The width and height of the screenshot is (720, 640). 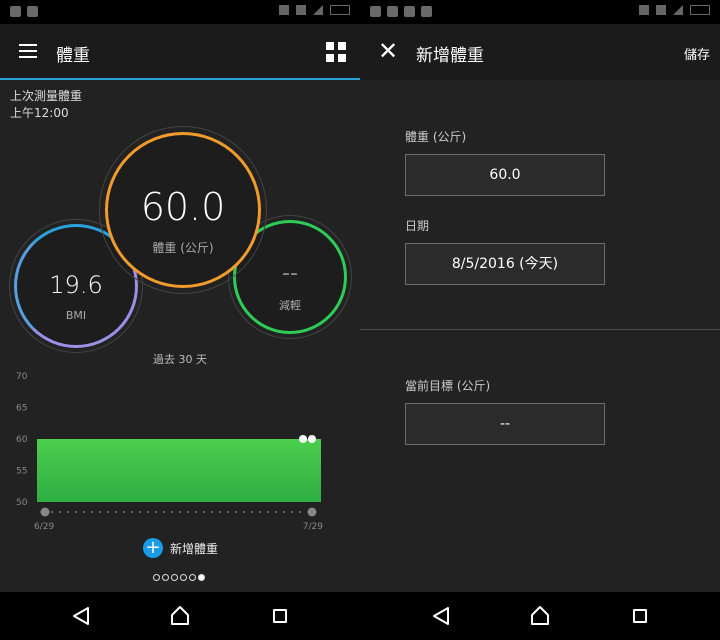 I want to click on date-field: 8/5/2016 (今天), so click(x=505, y=264).